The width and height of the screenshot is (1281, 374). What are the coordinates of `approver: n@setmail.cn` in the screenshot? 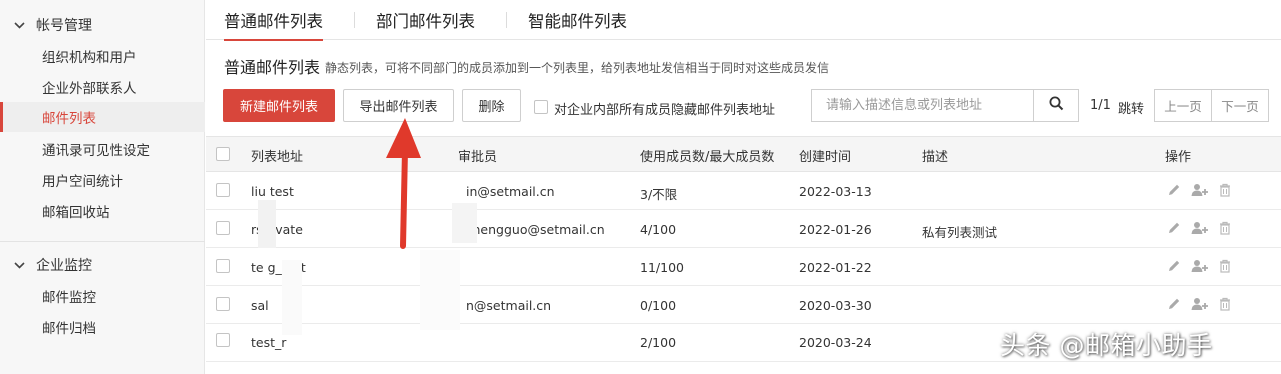 It's located at (509, 305).